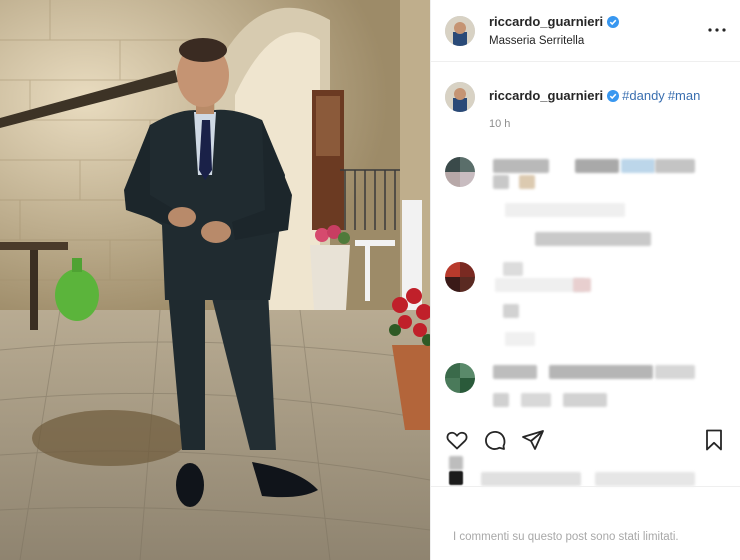 This screenshot has width=740, height=560. Describe the element at coordinates (457, 442) in the screenshot. I see `heart-icon` at that location.